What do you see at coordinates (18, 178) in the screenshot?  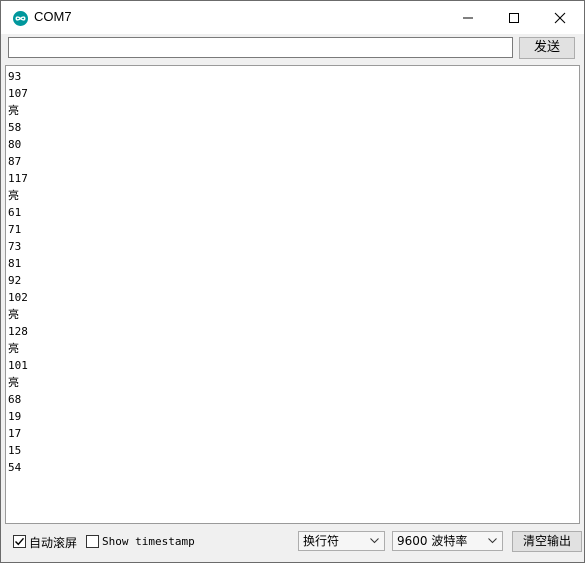 I see `output-line: 117` at bounding box center [18, 178].